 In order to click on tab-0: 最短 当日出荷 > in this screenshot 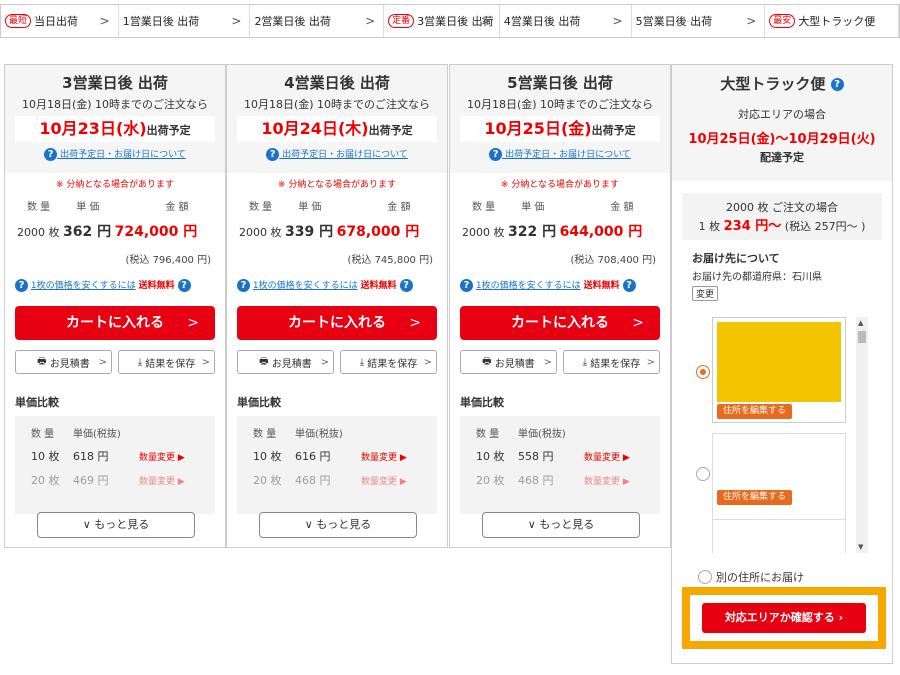, I will do `click(60, 21)`.